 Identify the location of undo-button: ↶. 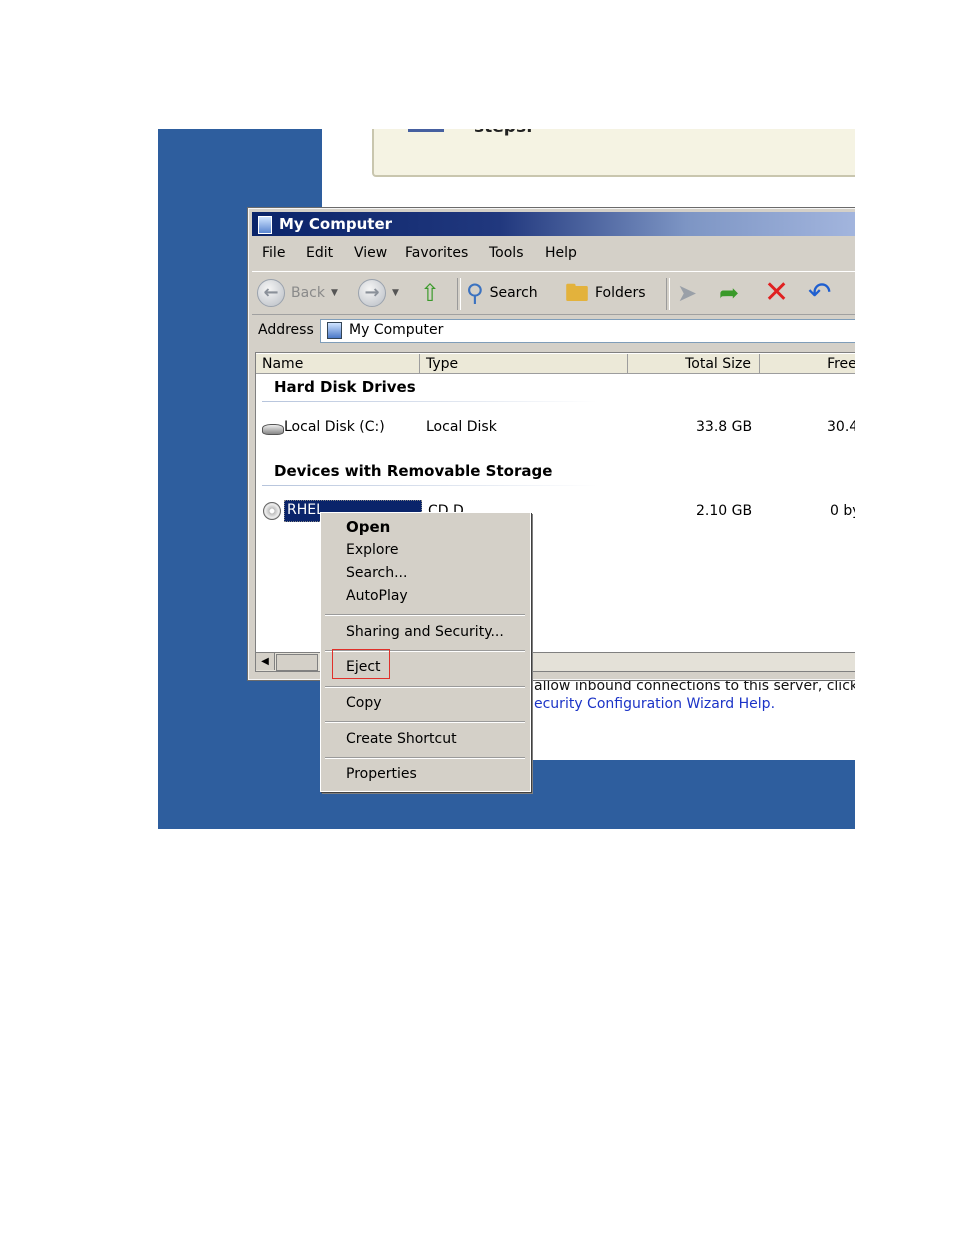
(819, 293).